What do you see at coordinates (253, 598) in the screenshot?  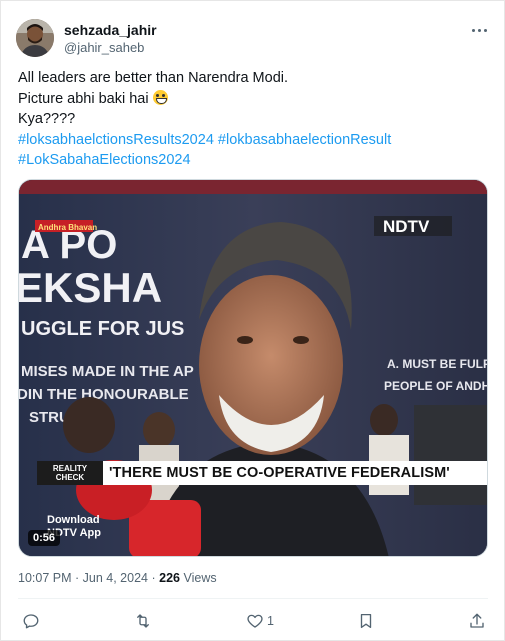 I see `divider` at bounding box center [253, 598].